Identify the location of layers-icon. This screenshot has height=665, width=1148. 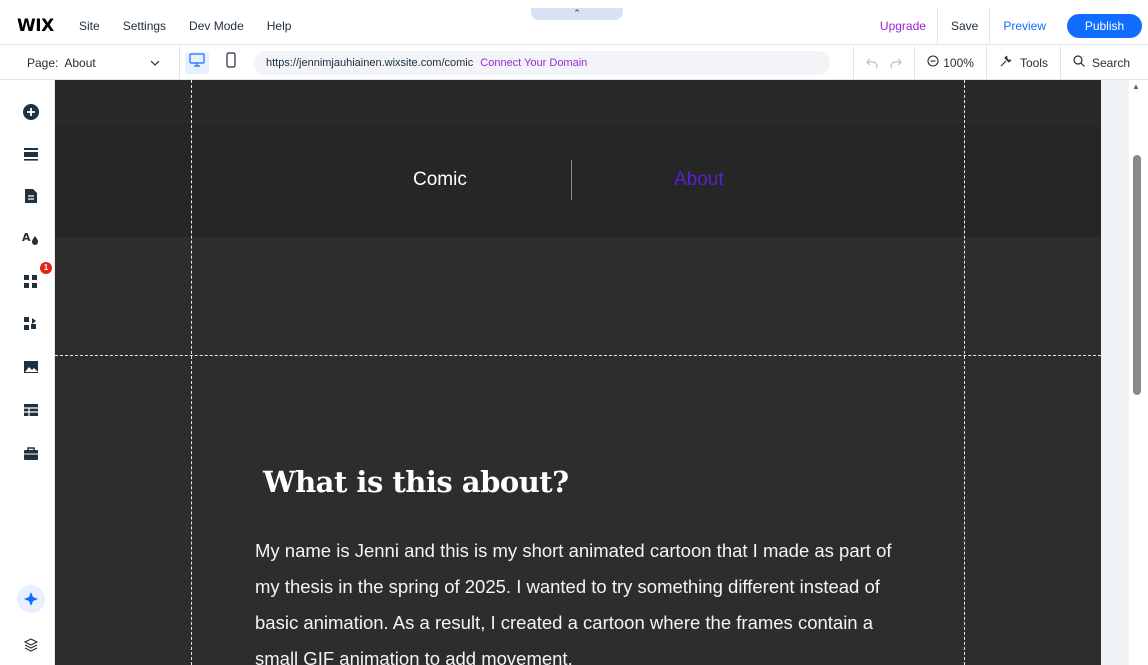
(31, 645).